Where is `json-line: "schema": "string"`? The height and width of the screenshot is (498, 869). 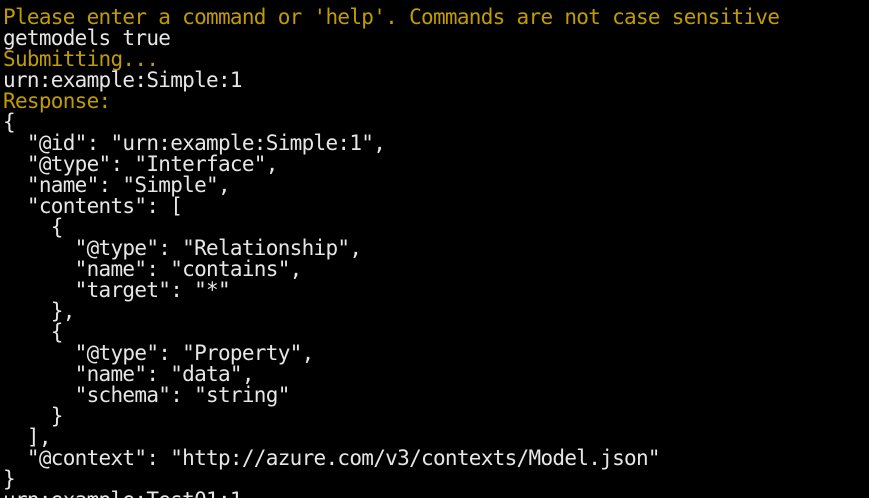
json-line: "schema": "string" is located at coordinates (147, 395).